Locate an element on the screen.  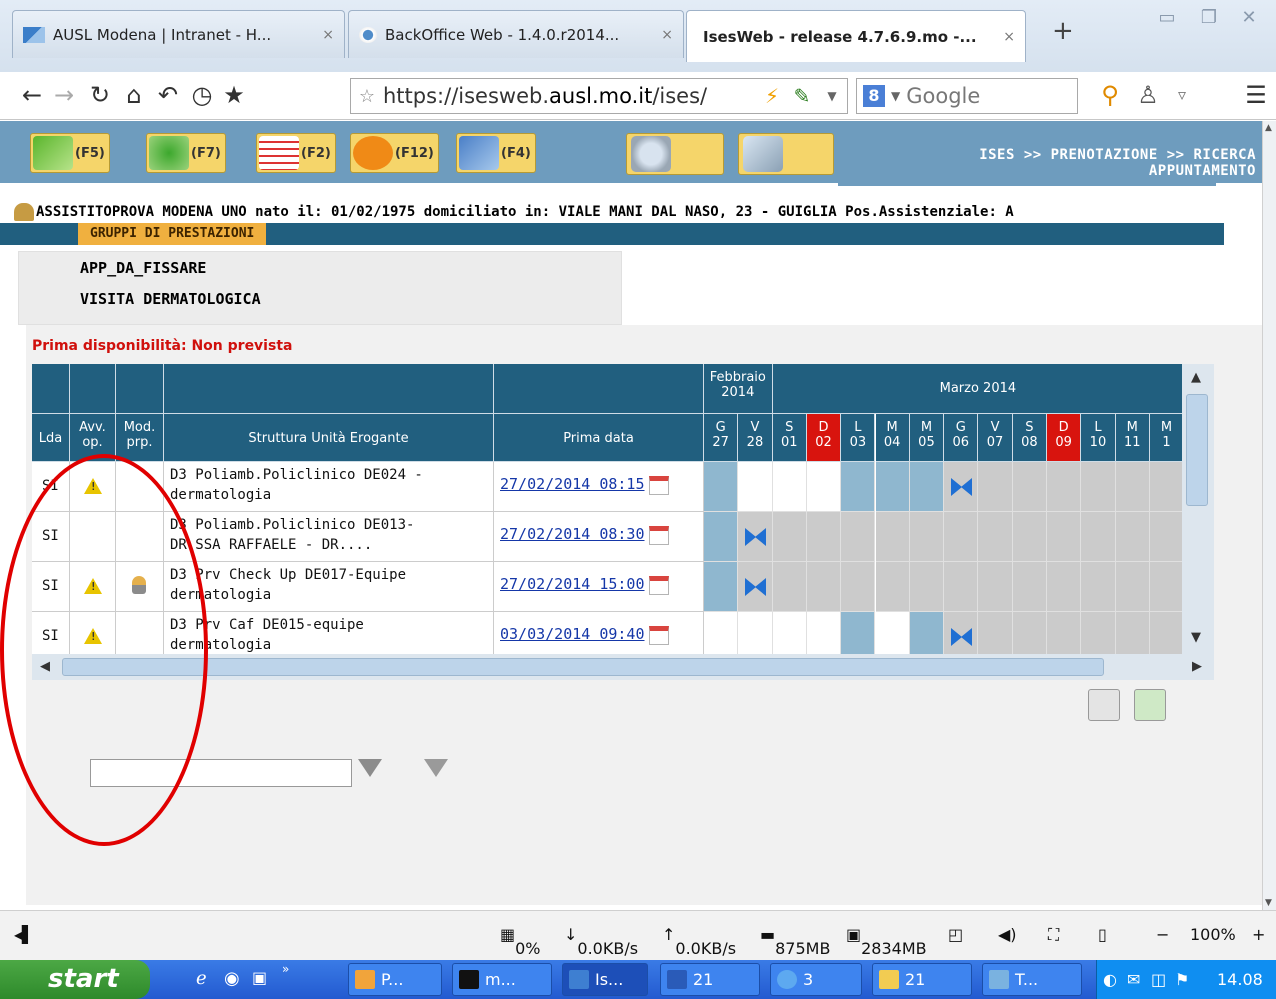
lightning-icon: ⚡ is located at coordinates (772, 96).